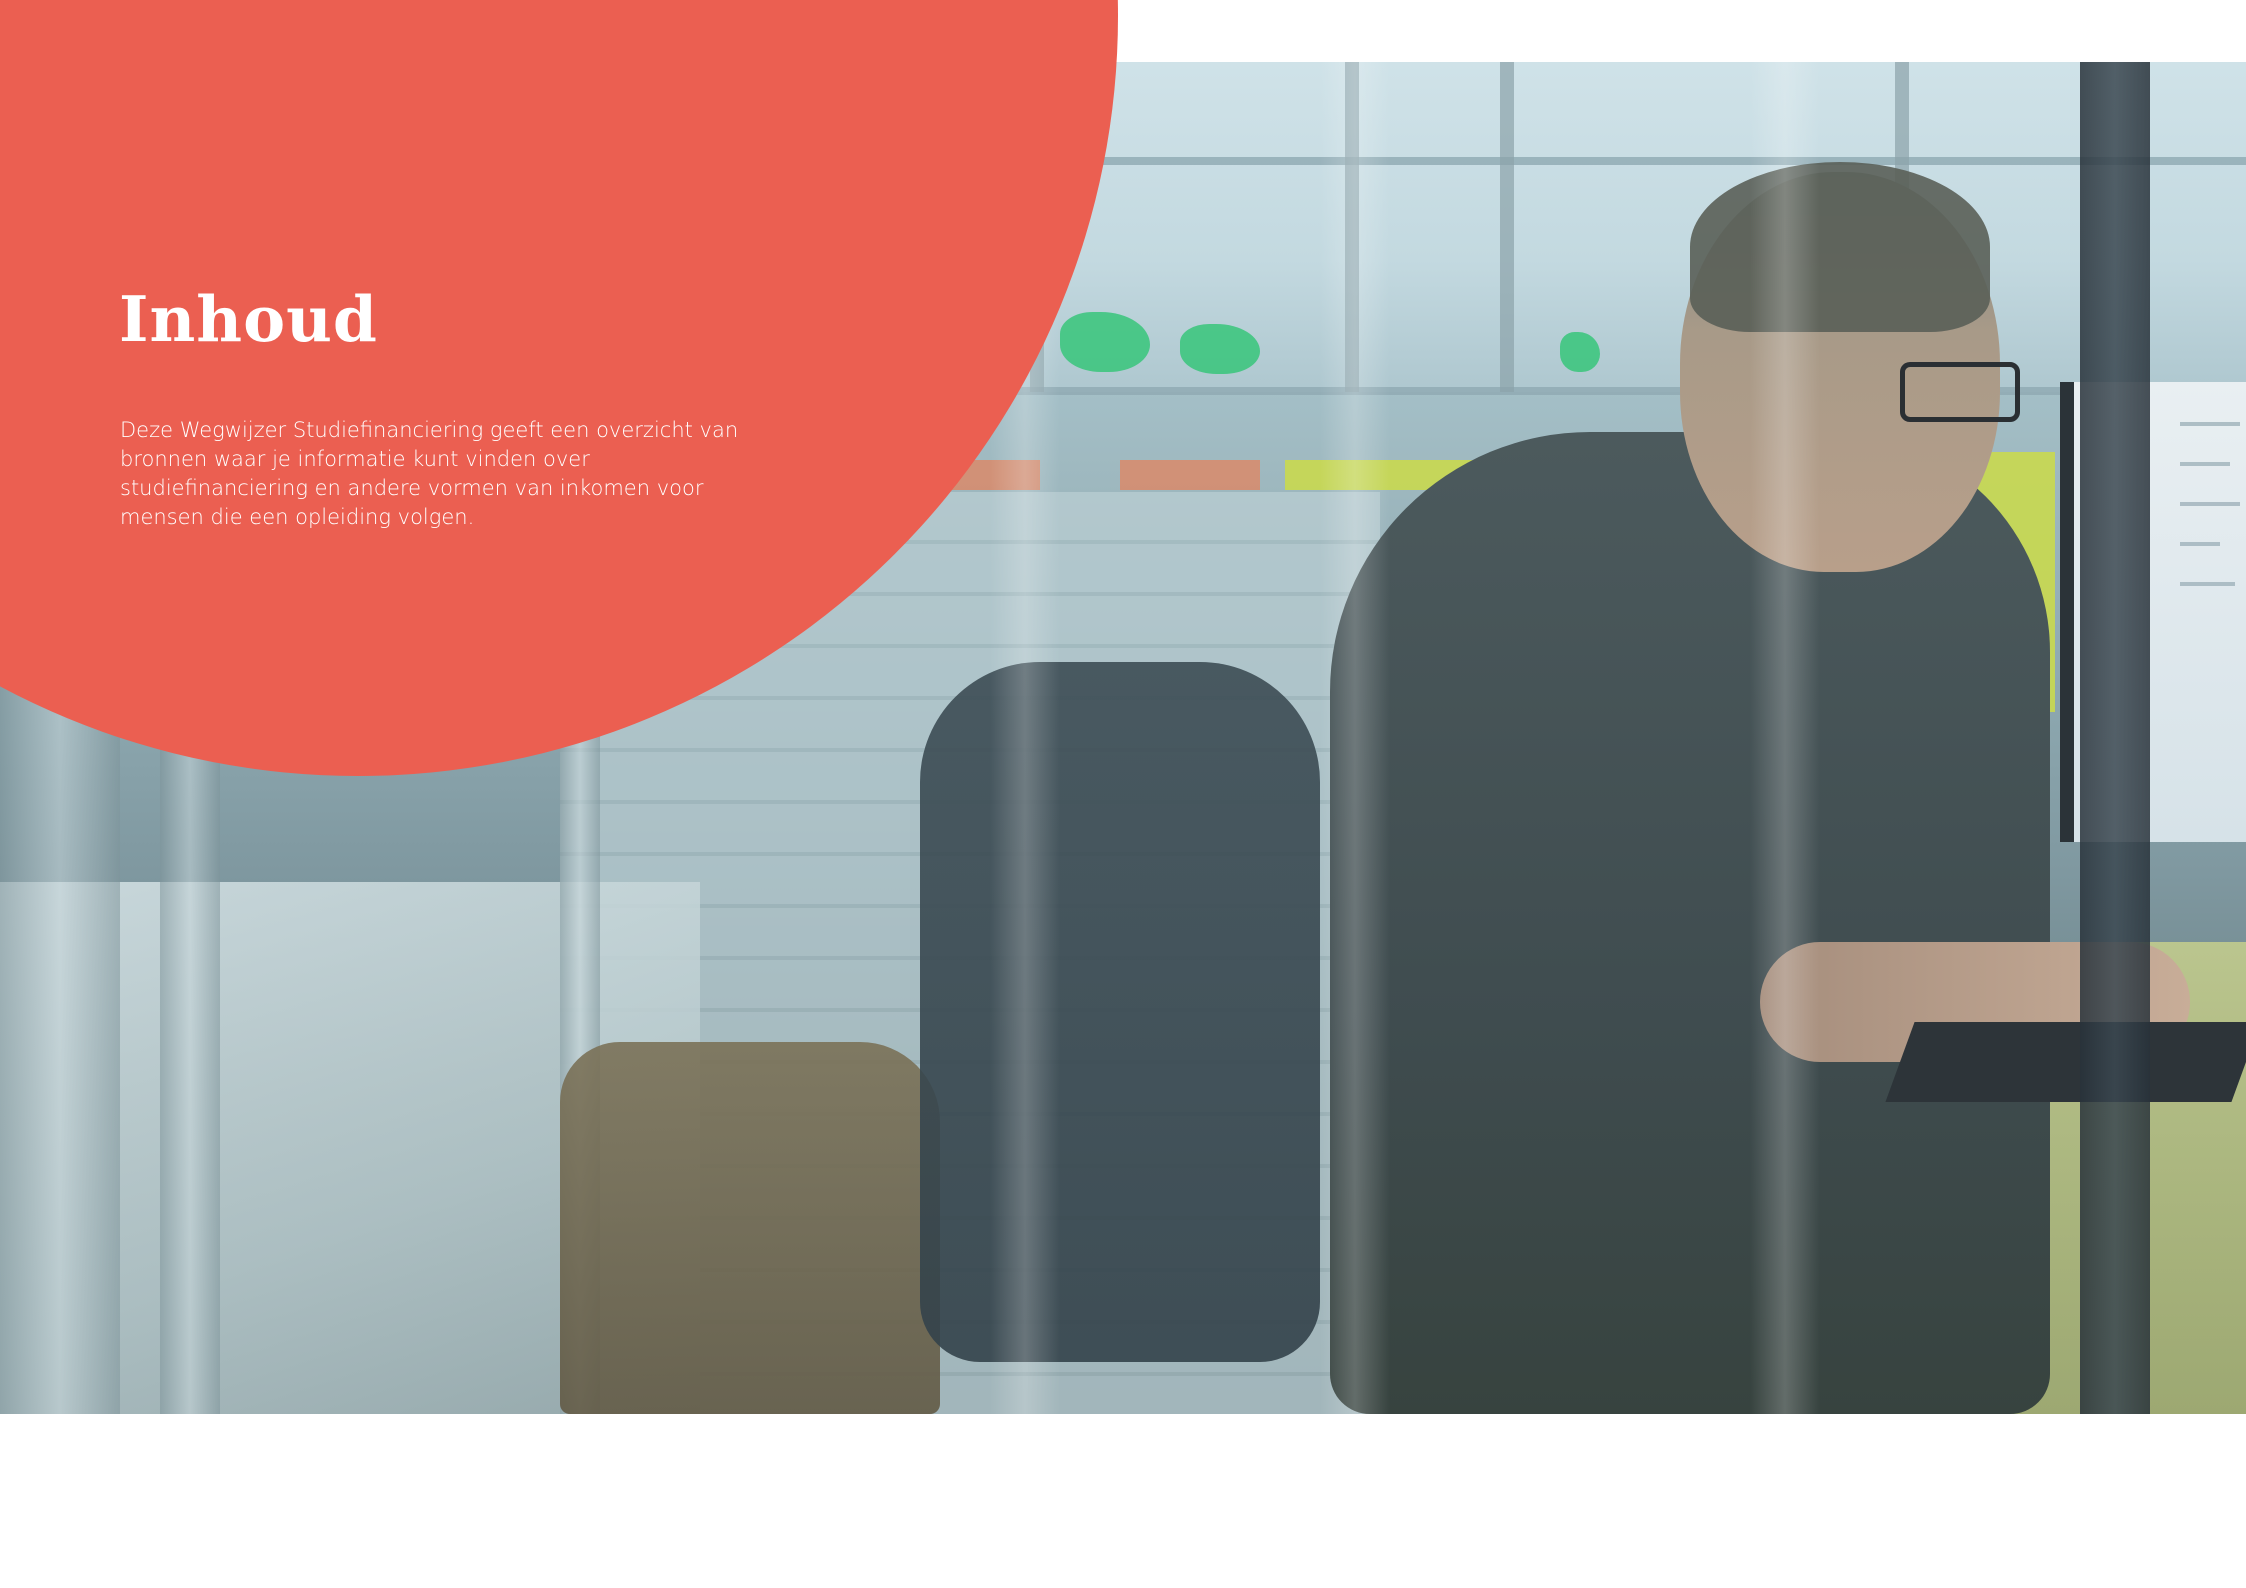  I want to click on photo-cabinet-divider, so click(1507, 227).